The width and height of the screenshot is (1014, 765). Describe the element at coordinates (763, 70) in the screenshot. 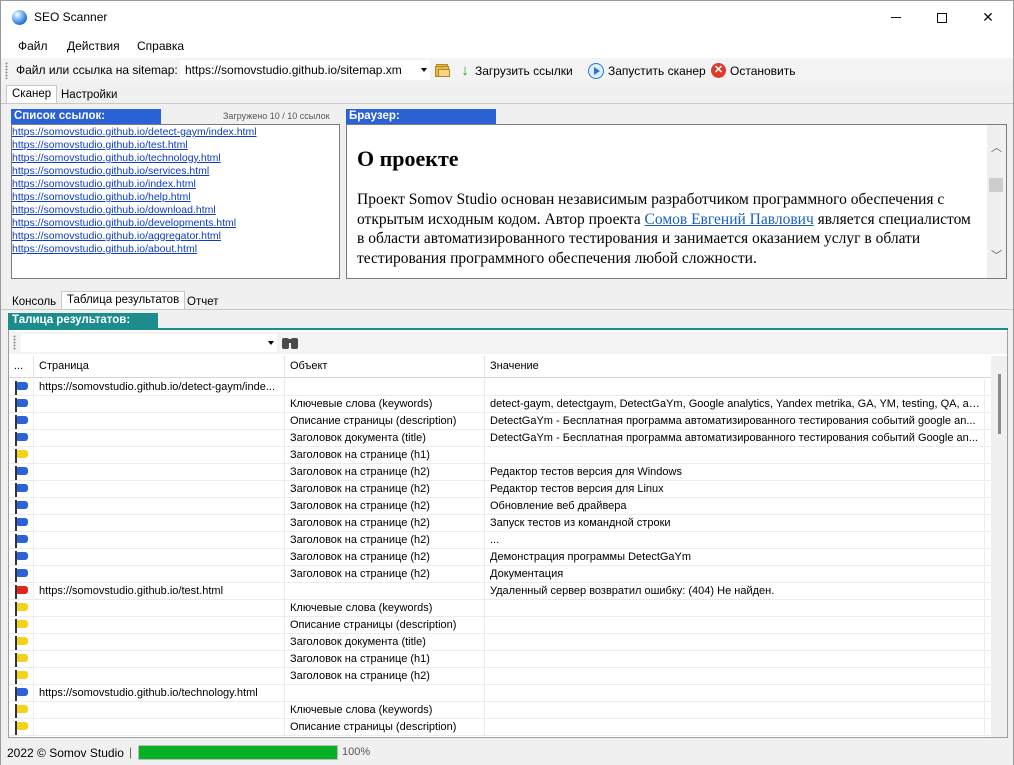

I see `stop-label: Остановить` at that location.